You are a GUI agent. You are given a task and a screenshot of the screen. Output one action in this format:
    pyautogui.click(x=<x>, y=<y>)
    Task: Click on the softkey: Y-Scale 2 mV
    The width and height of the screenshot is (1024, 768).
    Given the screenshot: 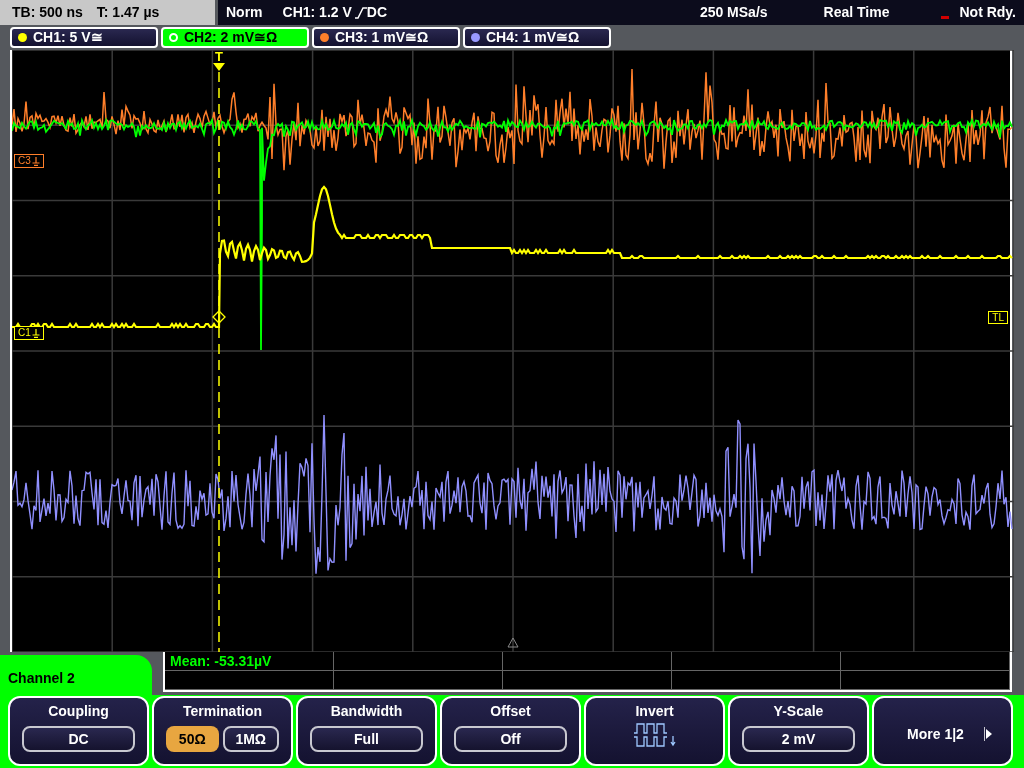 What is the action you would take?
    pyautogui.click(x=798, y=731)
    